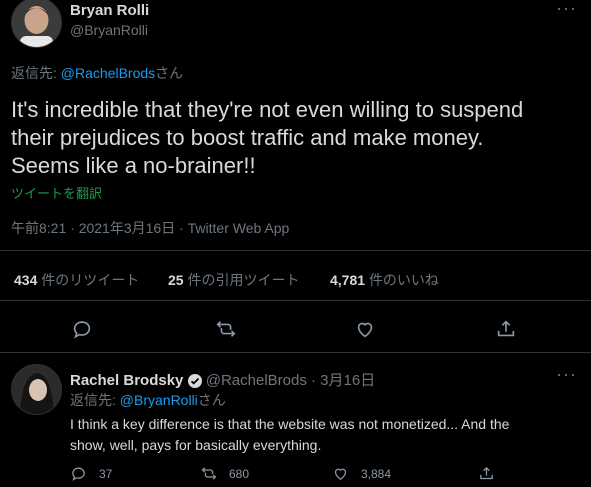  What do you see at coordinates (343, 380) in the screenshot?
I see `reply-date: · 3月16日` at bounding box center [343, 380].